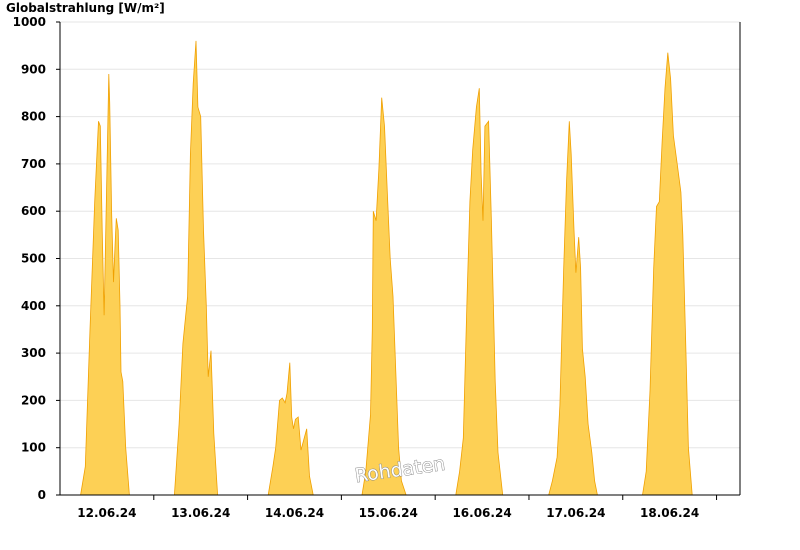 This screenshot has width=800, height=550. What do you see at coordinates (200, 513) in the screenshot?
I see `x-tick-label: 13.06.24` at bounding box center [200, 513].